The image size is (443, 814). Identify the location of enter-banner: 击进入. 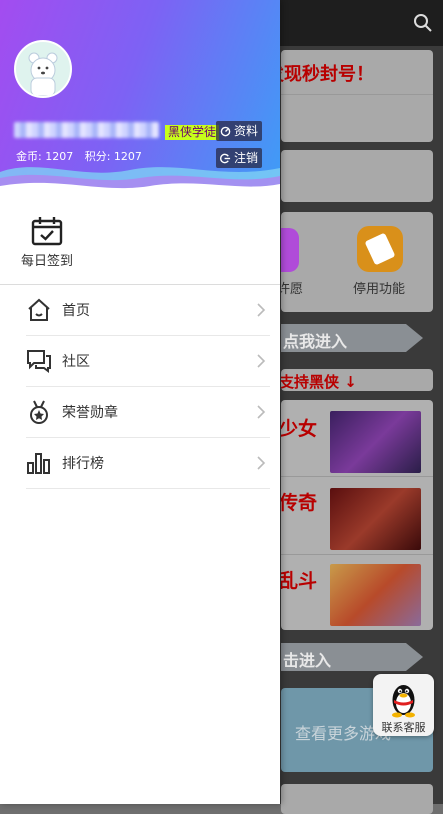
(352, 657).